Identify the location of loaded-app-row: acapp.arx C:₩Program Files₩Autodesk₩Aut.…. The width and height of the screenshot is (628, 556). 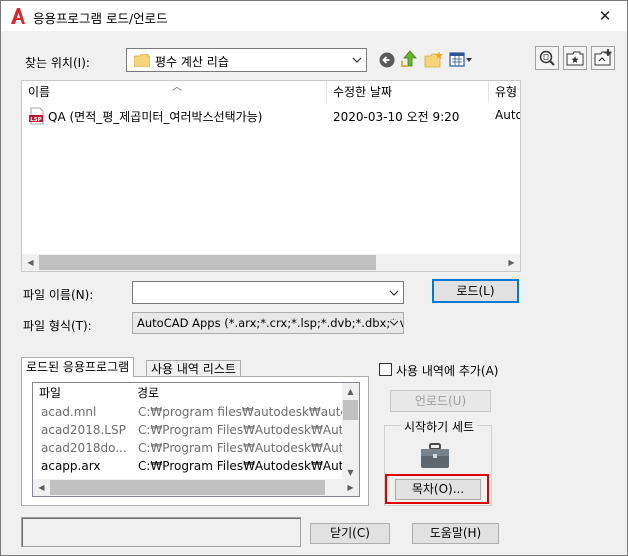
(188, 466).